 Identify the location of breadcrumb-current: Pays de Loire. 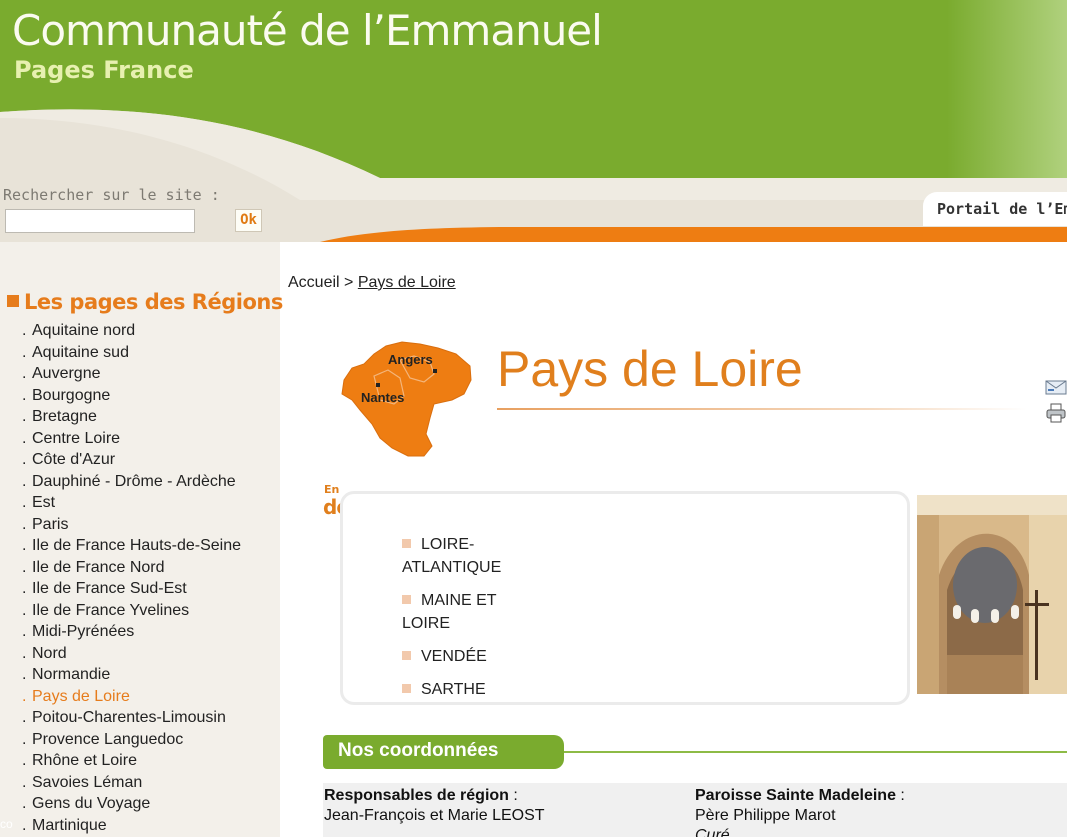
(407, 282).